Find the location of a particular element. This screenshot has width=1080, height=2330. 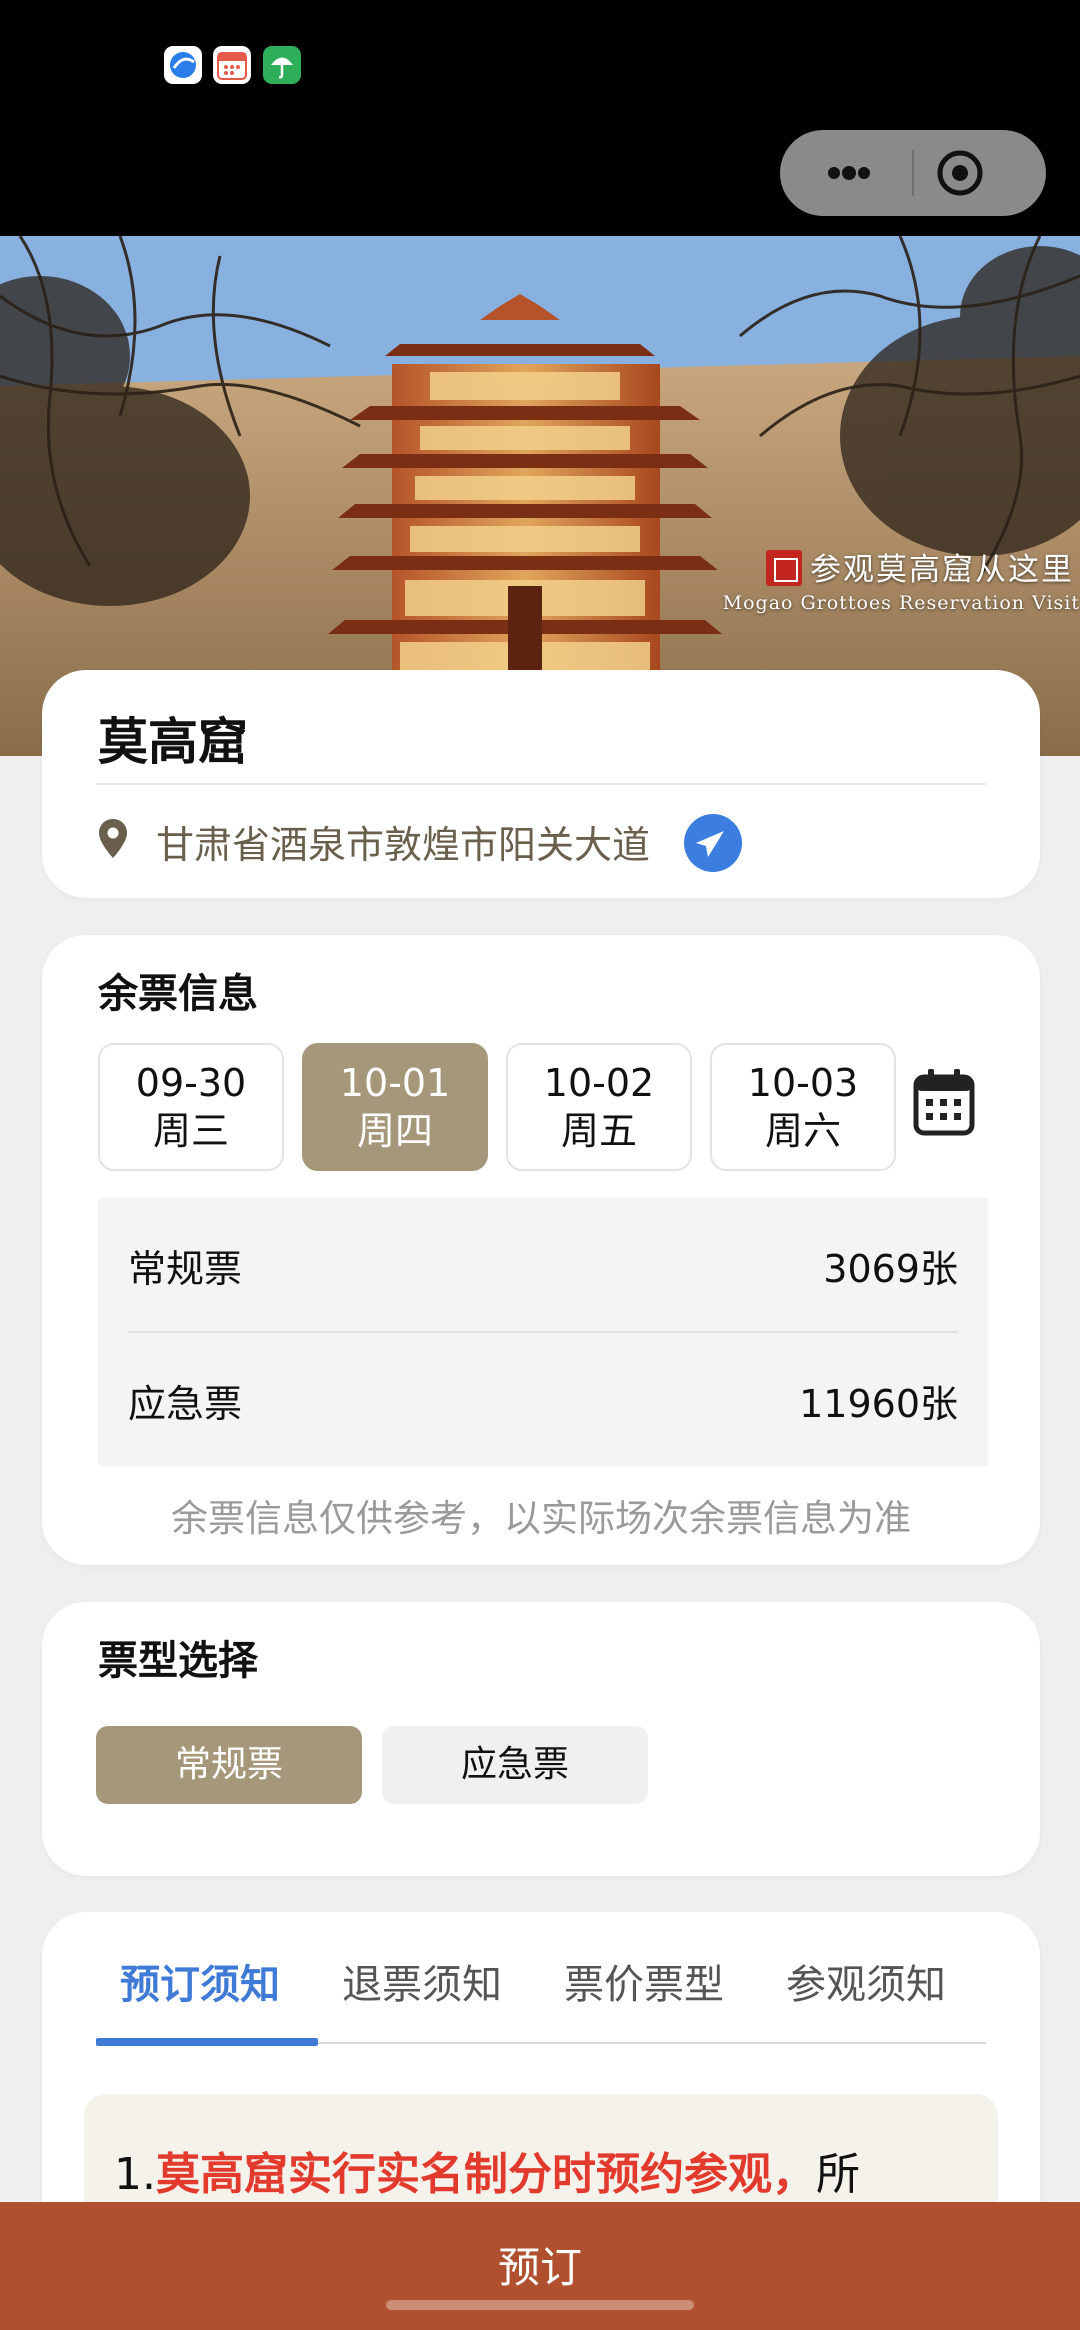

ticket-type-regular-button: 常规票 is located at coordinates (229, 1765).